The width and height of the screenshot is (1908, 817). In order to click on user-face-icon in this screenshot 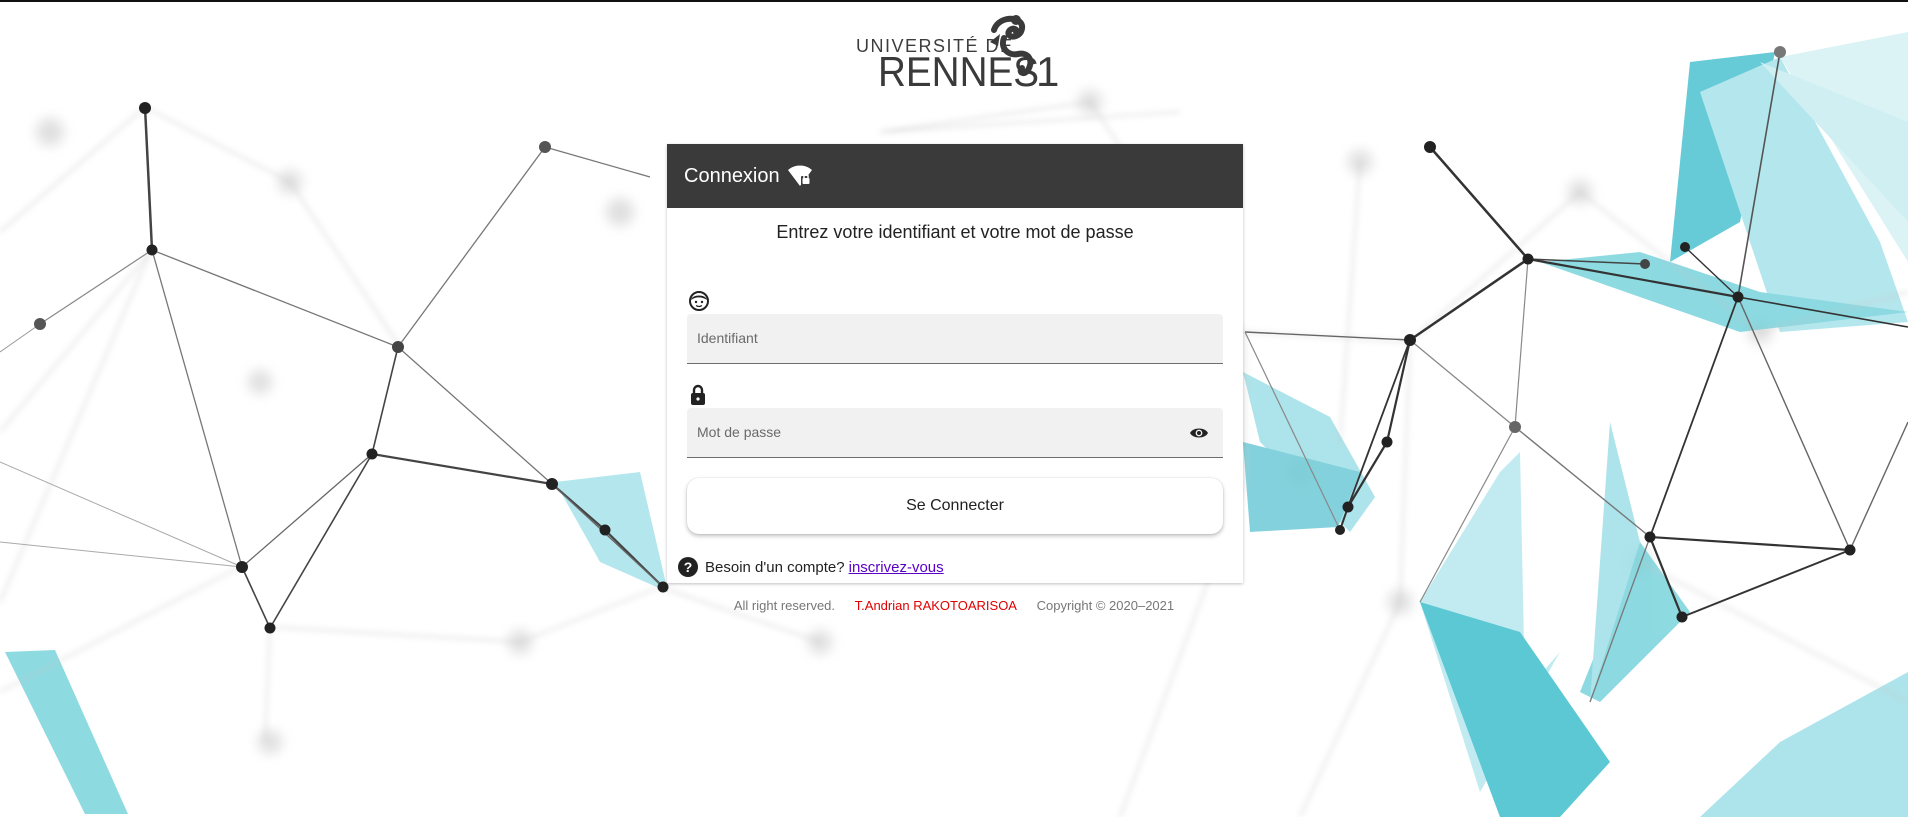, I will do `click(699, 303)`.